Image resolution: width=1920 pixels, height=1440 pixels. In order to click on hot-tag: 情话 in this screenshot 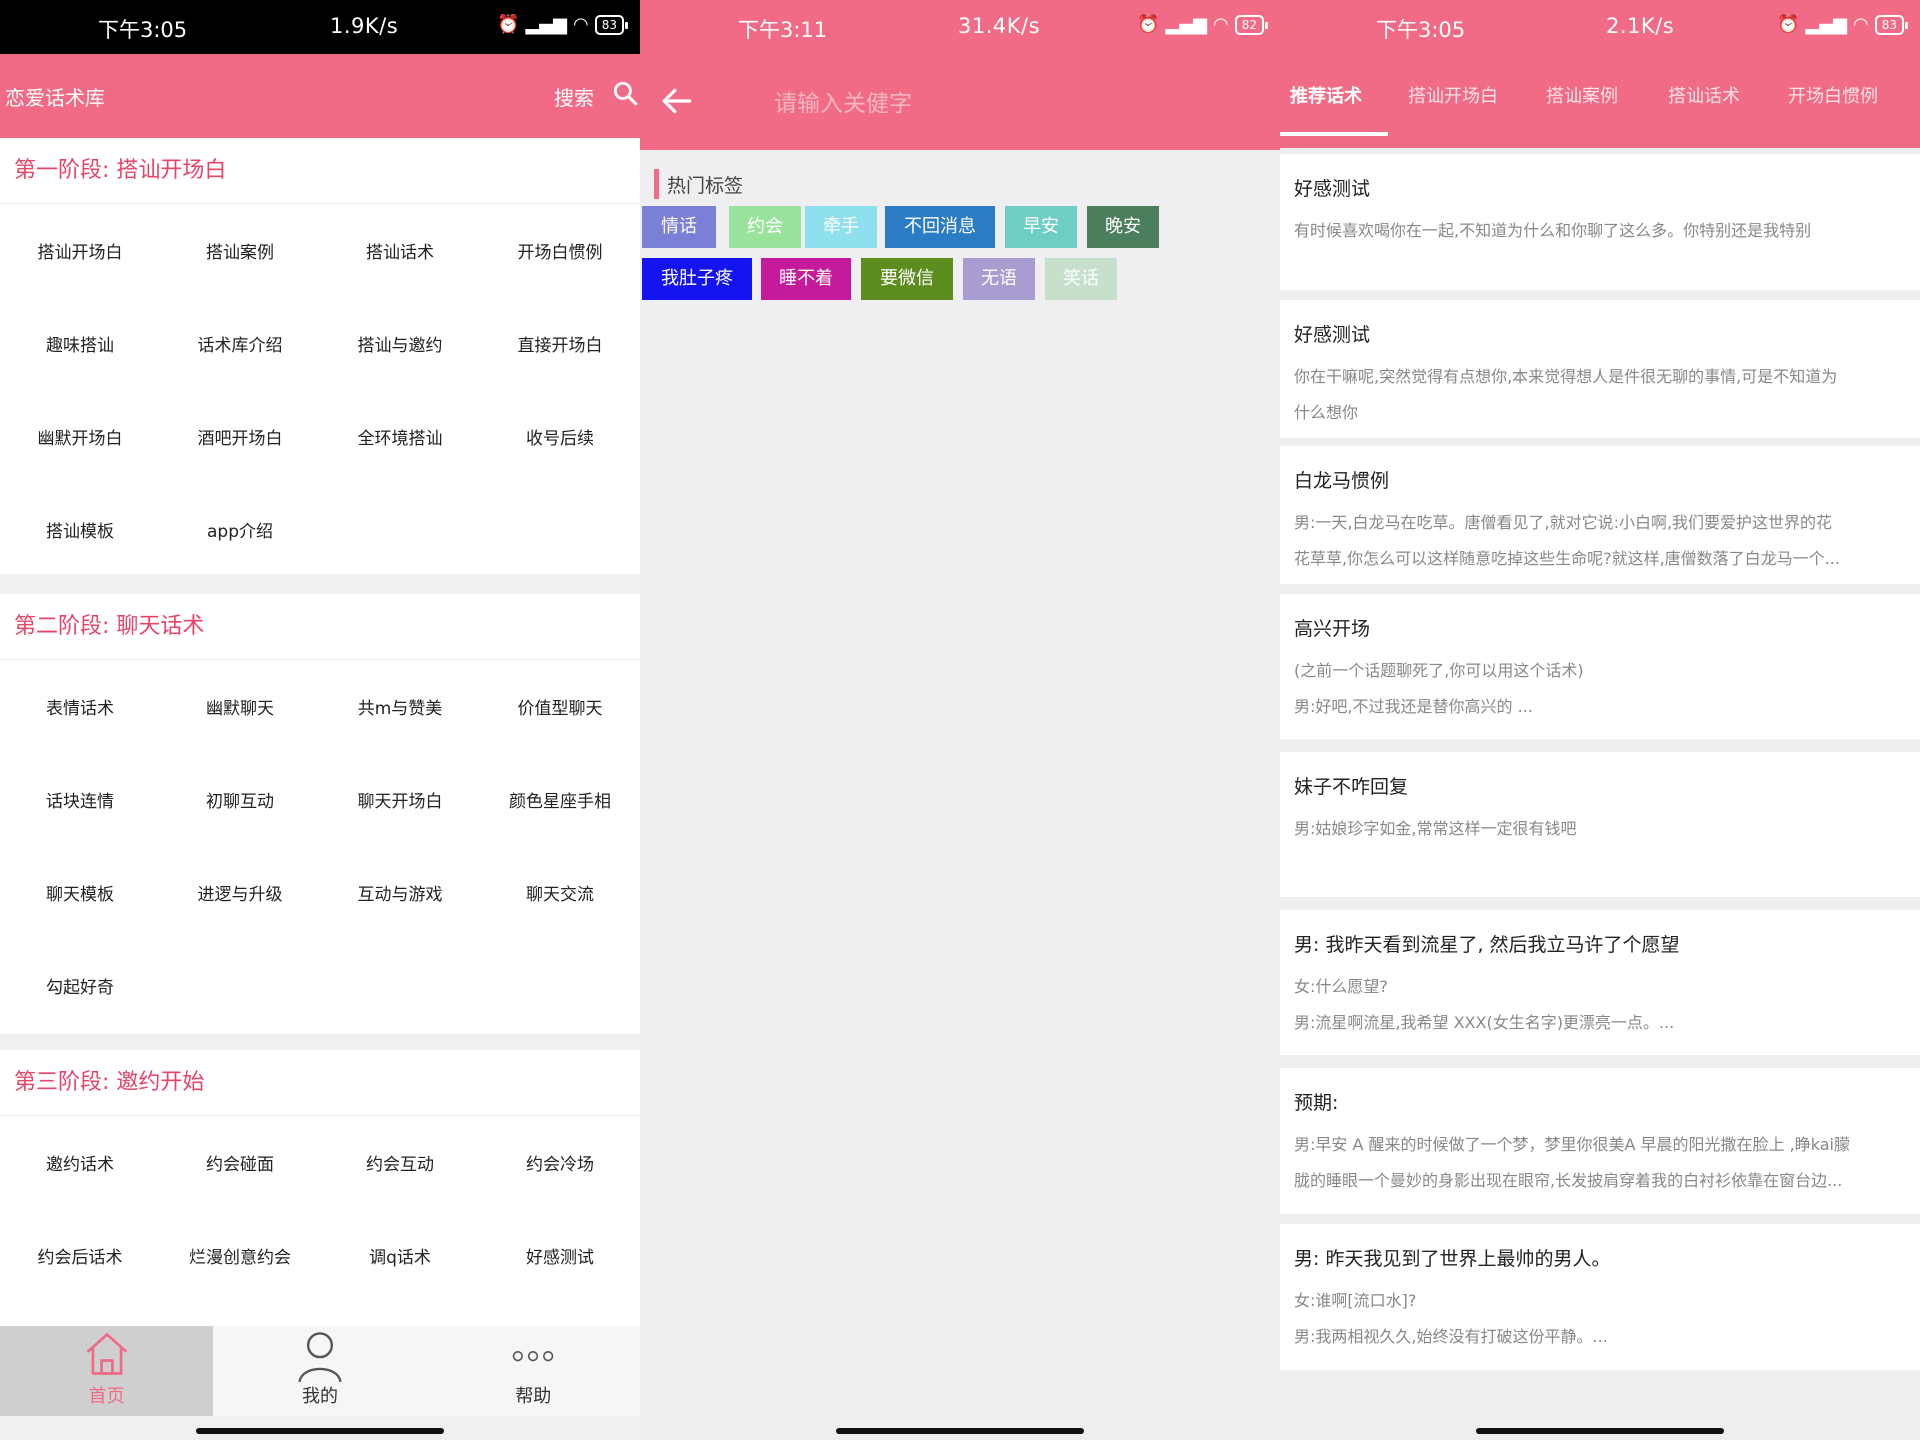, I will do `click(679, 227)`.